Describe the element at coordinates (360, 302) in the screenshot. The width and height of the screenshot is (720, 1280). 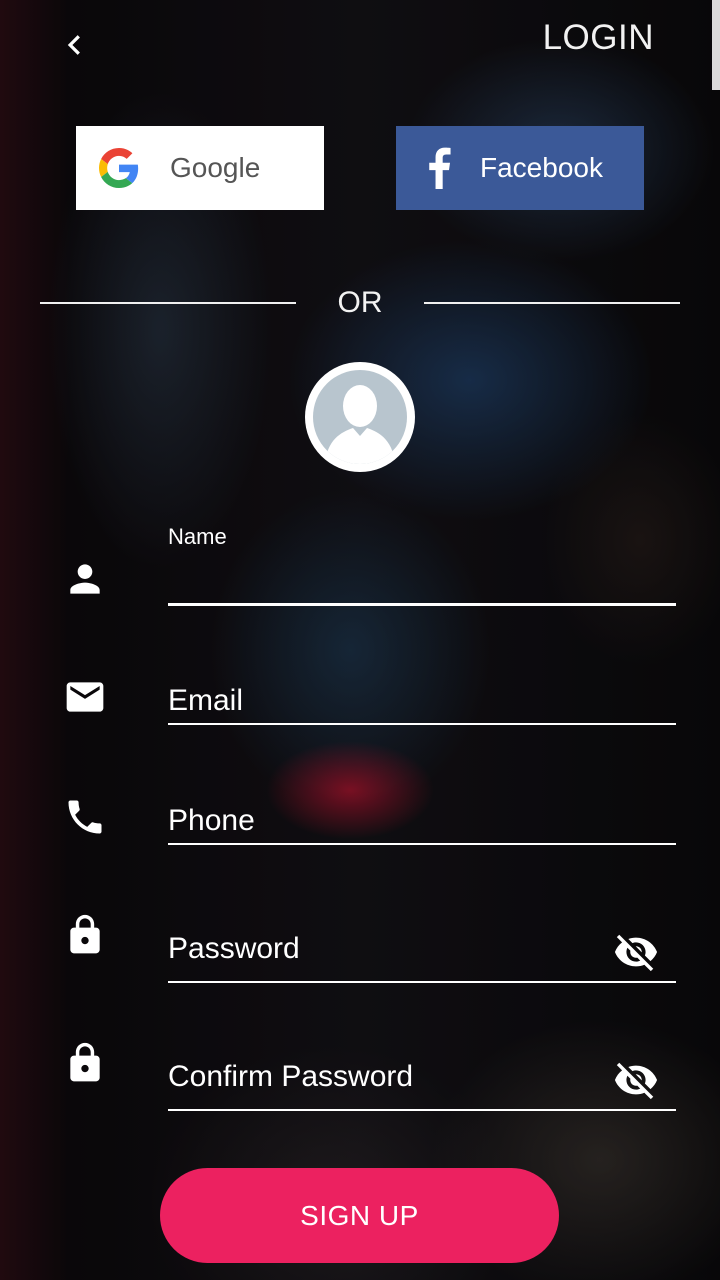
I see `or-divider-label: OR` at that location.